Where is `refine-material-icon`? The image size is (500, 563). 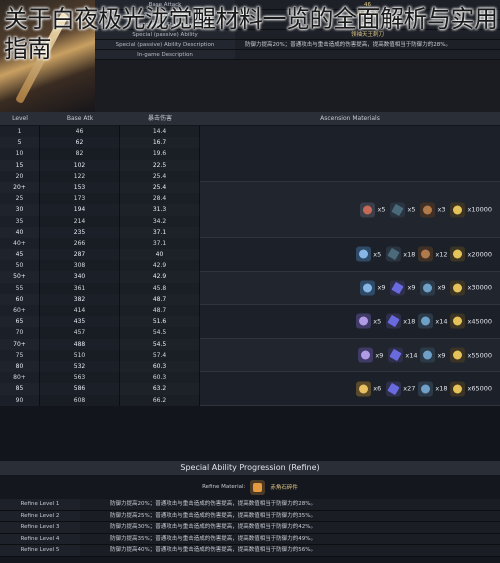
refine-material-icon is located at coordinates (258, 487).